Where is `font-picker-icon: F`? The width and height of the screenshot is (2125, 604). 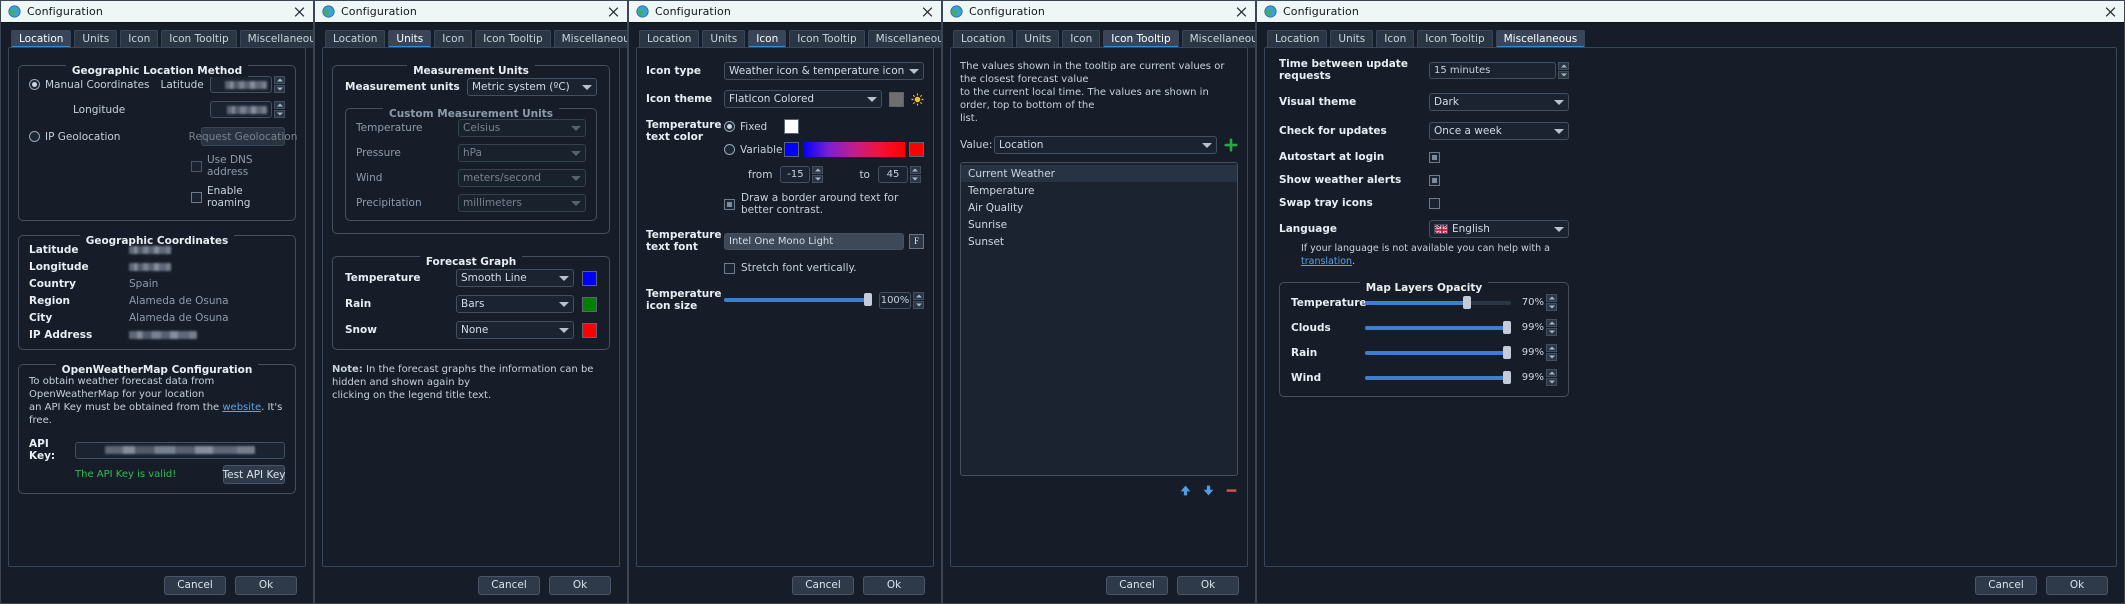
font-picker-icon: F is located at coordinates (916, 241).